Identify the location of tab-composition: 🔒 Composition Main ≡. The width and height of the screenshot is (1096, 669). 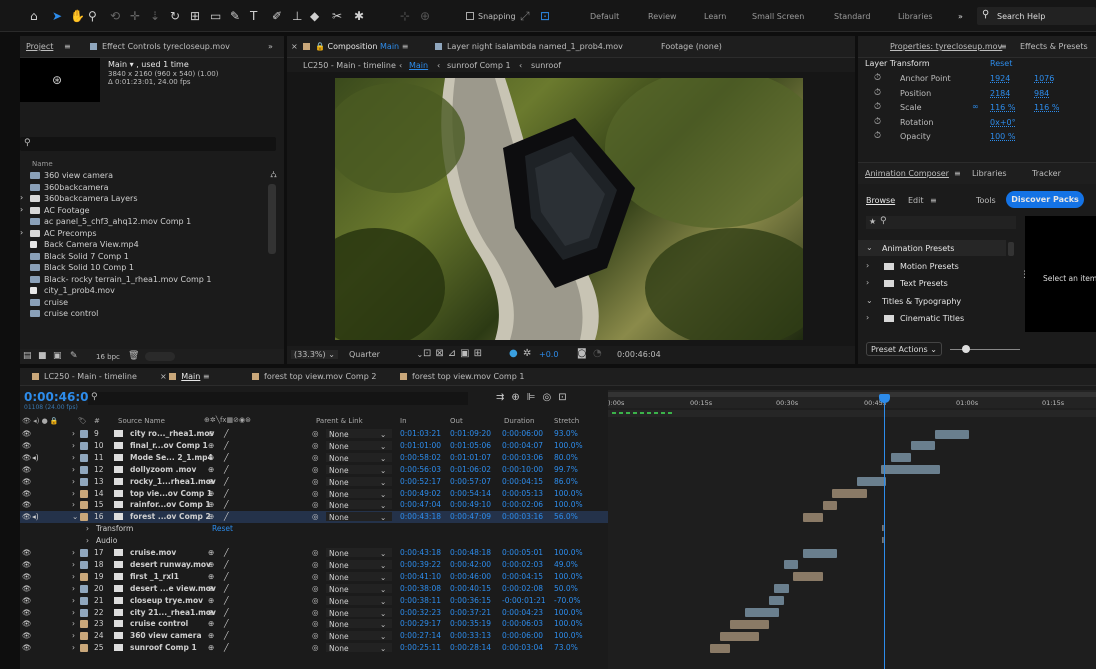
(355, 46).